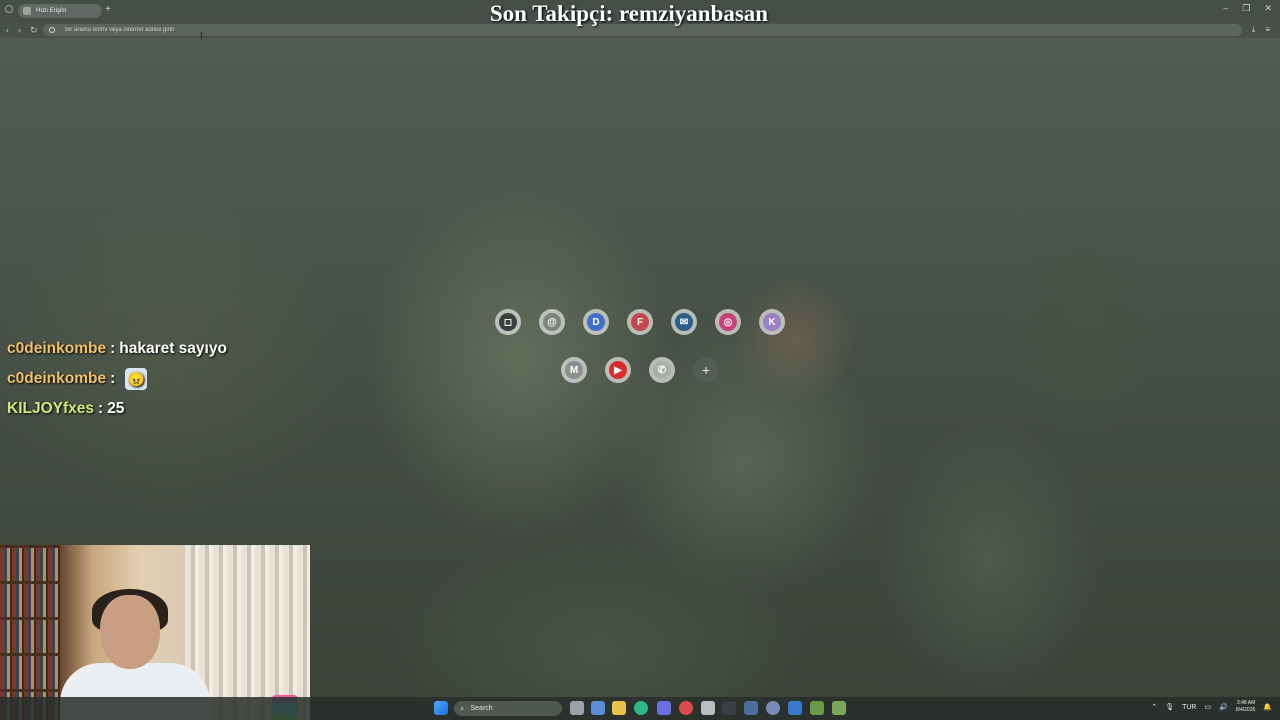 Image resolution: width=1280 pixels, height=720 pixels. Describe the element at coordinates (773, 708) in the screenshot. I see `app-icon` at that location.